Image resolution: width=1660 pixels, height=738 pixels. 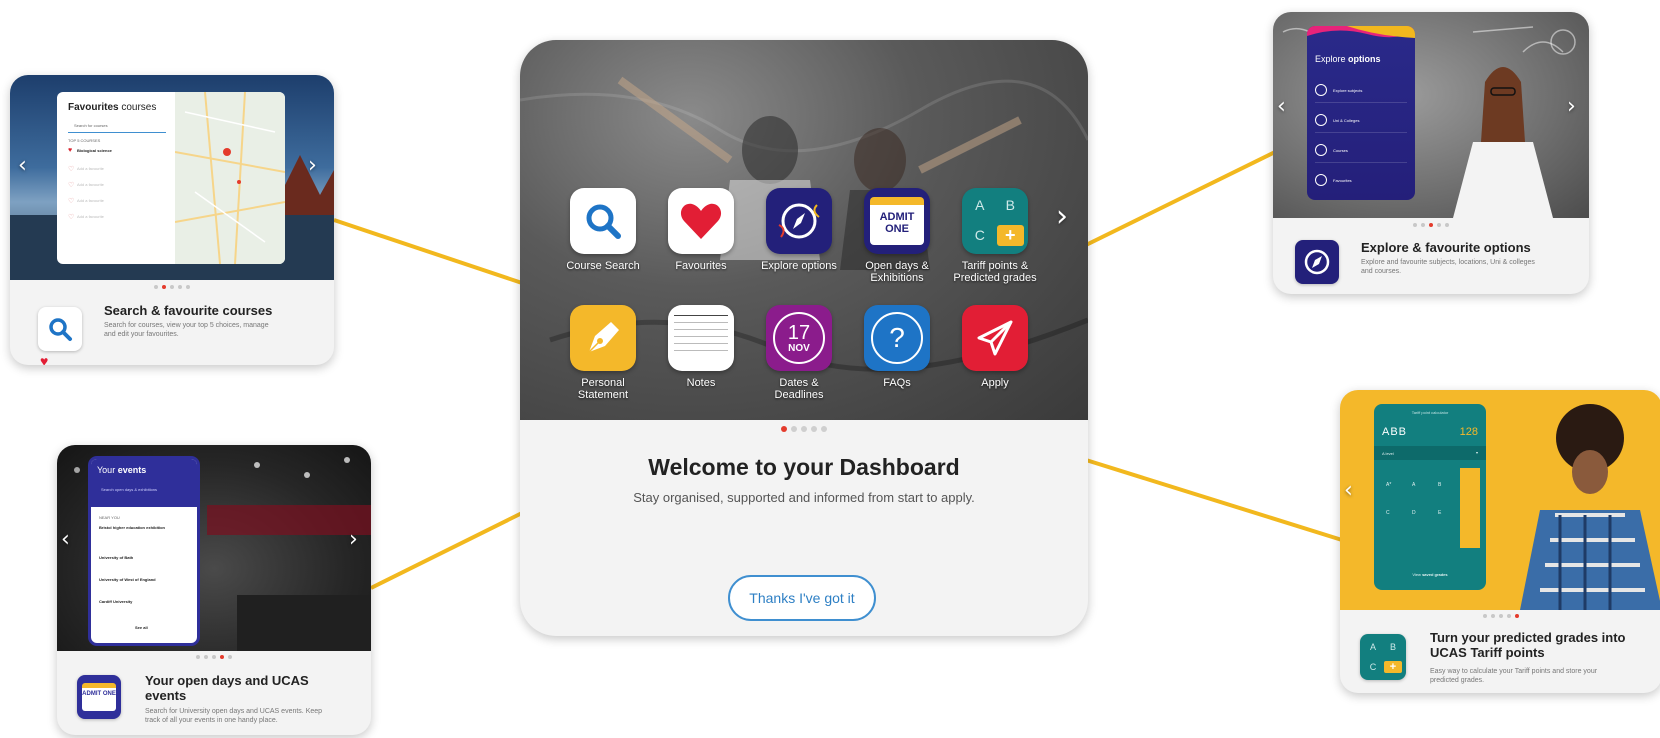 What do you see at coordinates (1342, 180) in the screenshot?
I see `explore-menu-item: Favourites` at bounding box center [1342, 180].